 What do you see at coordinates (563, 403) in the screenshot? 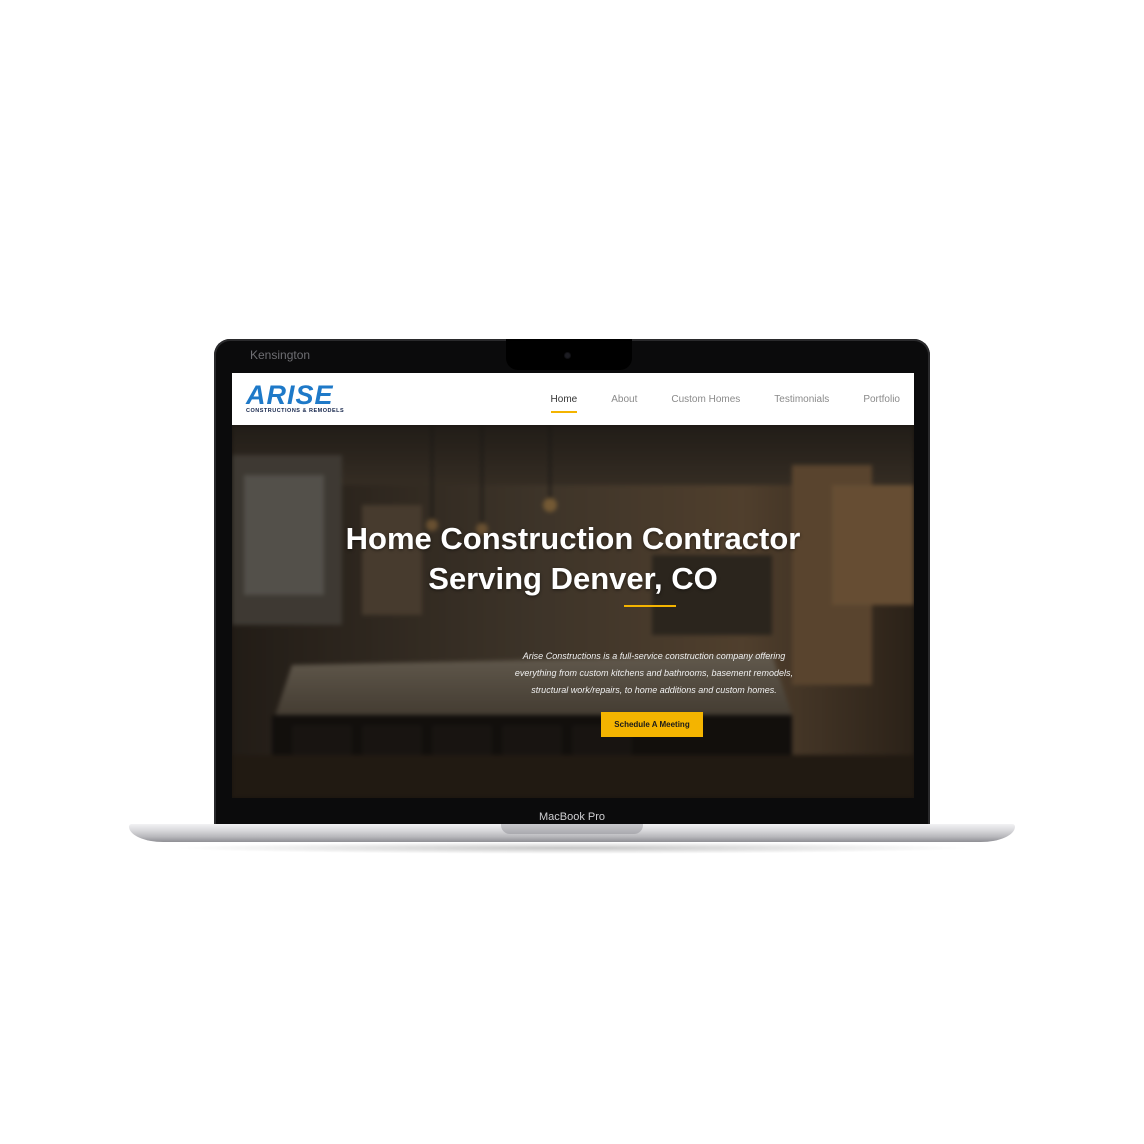
I see `nav-item-home: Home` at bounding box center [563, 403].